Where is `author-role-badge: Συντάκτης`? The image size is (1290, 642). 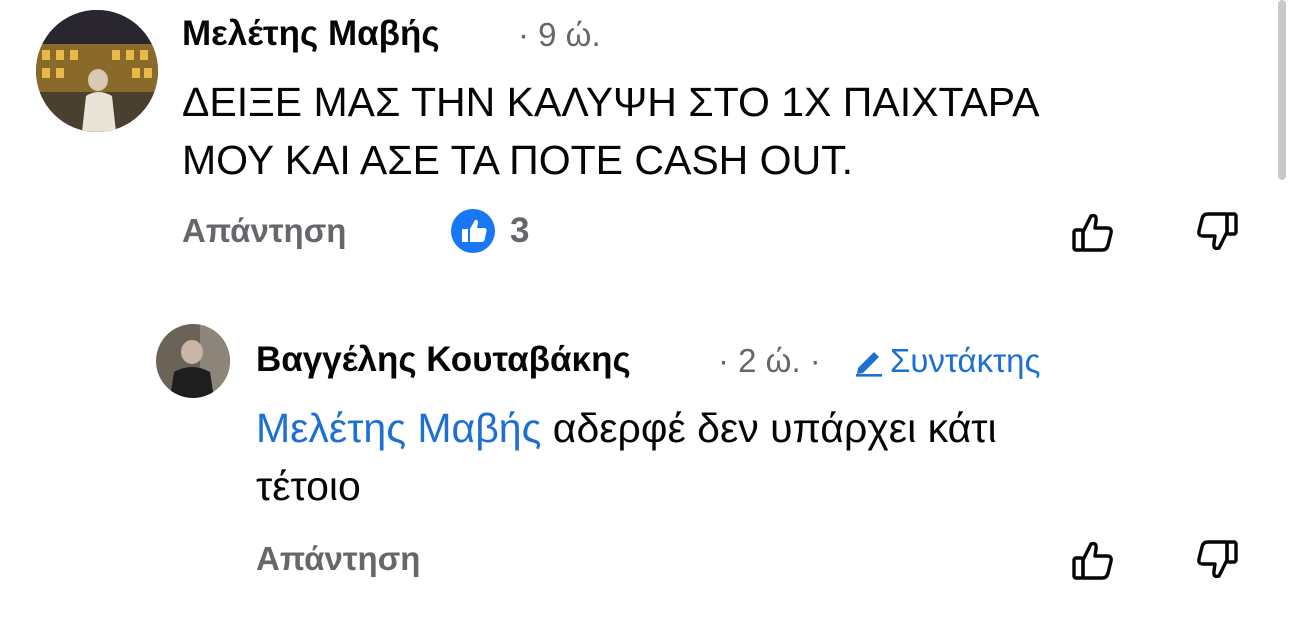
author-role-badge: Συντάκτης is located at coordinates (946, 361).